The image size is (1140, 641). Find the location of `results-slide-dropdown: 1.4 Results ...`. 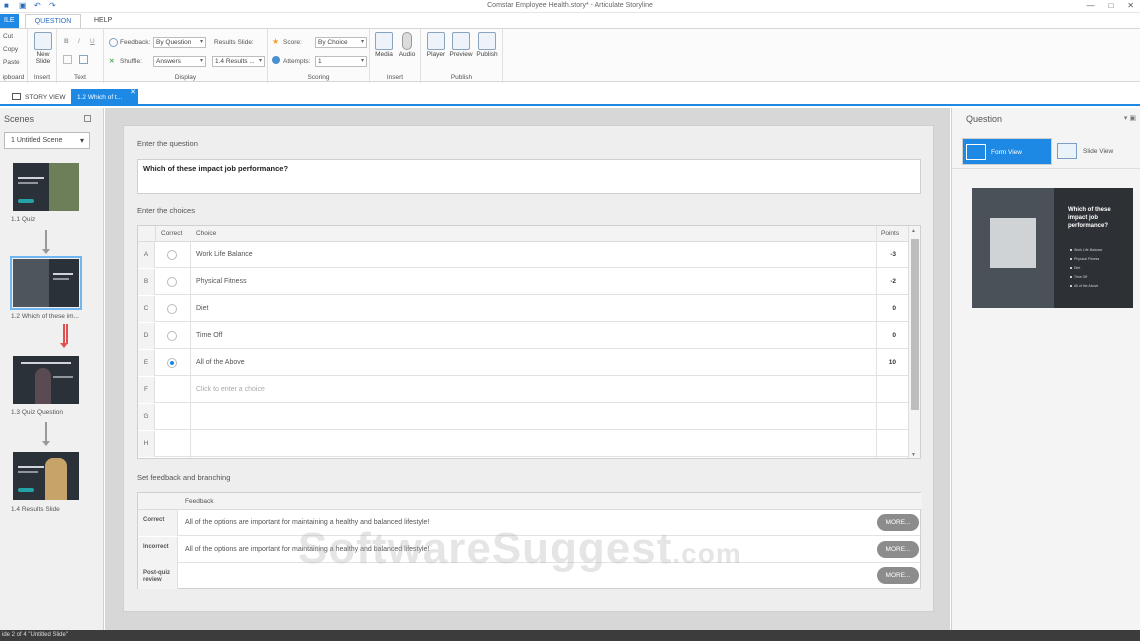

results-slide-dropdown: 1.4 Results ... is located at coordinates (238, 61).